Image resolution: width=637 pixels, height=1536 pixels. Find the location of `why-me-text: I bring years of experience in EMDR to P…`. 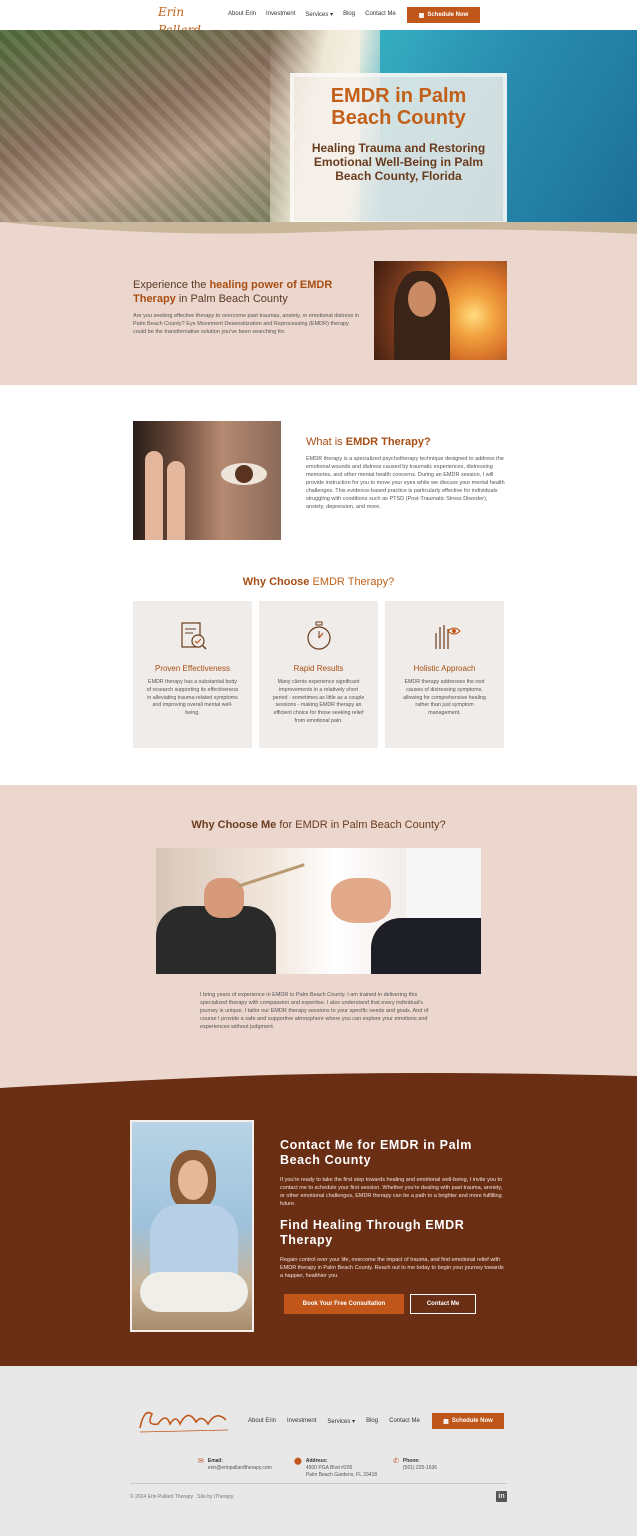

why-me-text: I bring years of experience in EMDR to P… is located at coordinates (314, 1011).